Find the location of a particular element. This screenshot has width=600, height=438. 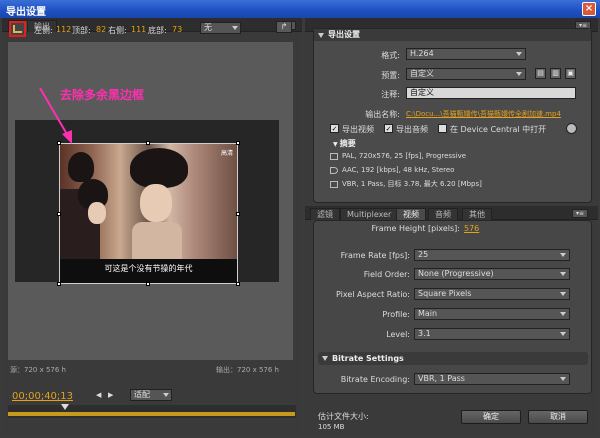

video-subtitle: 可这是个没有节操的年代 is located at coordinates (148, 268).